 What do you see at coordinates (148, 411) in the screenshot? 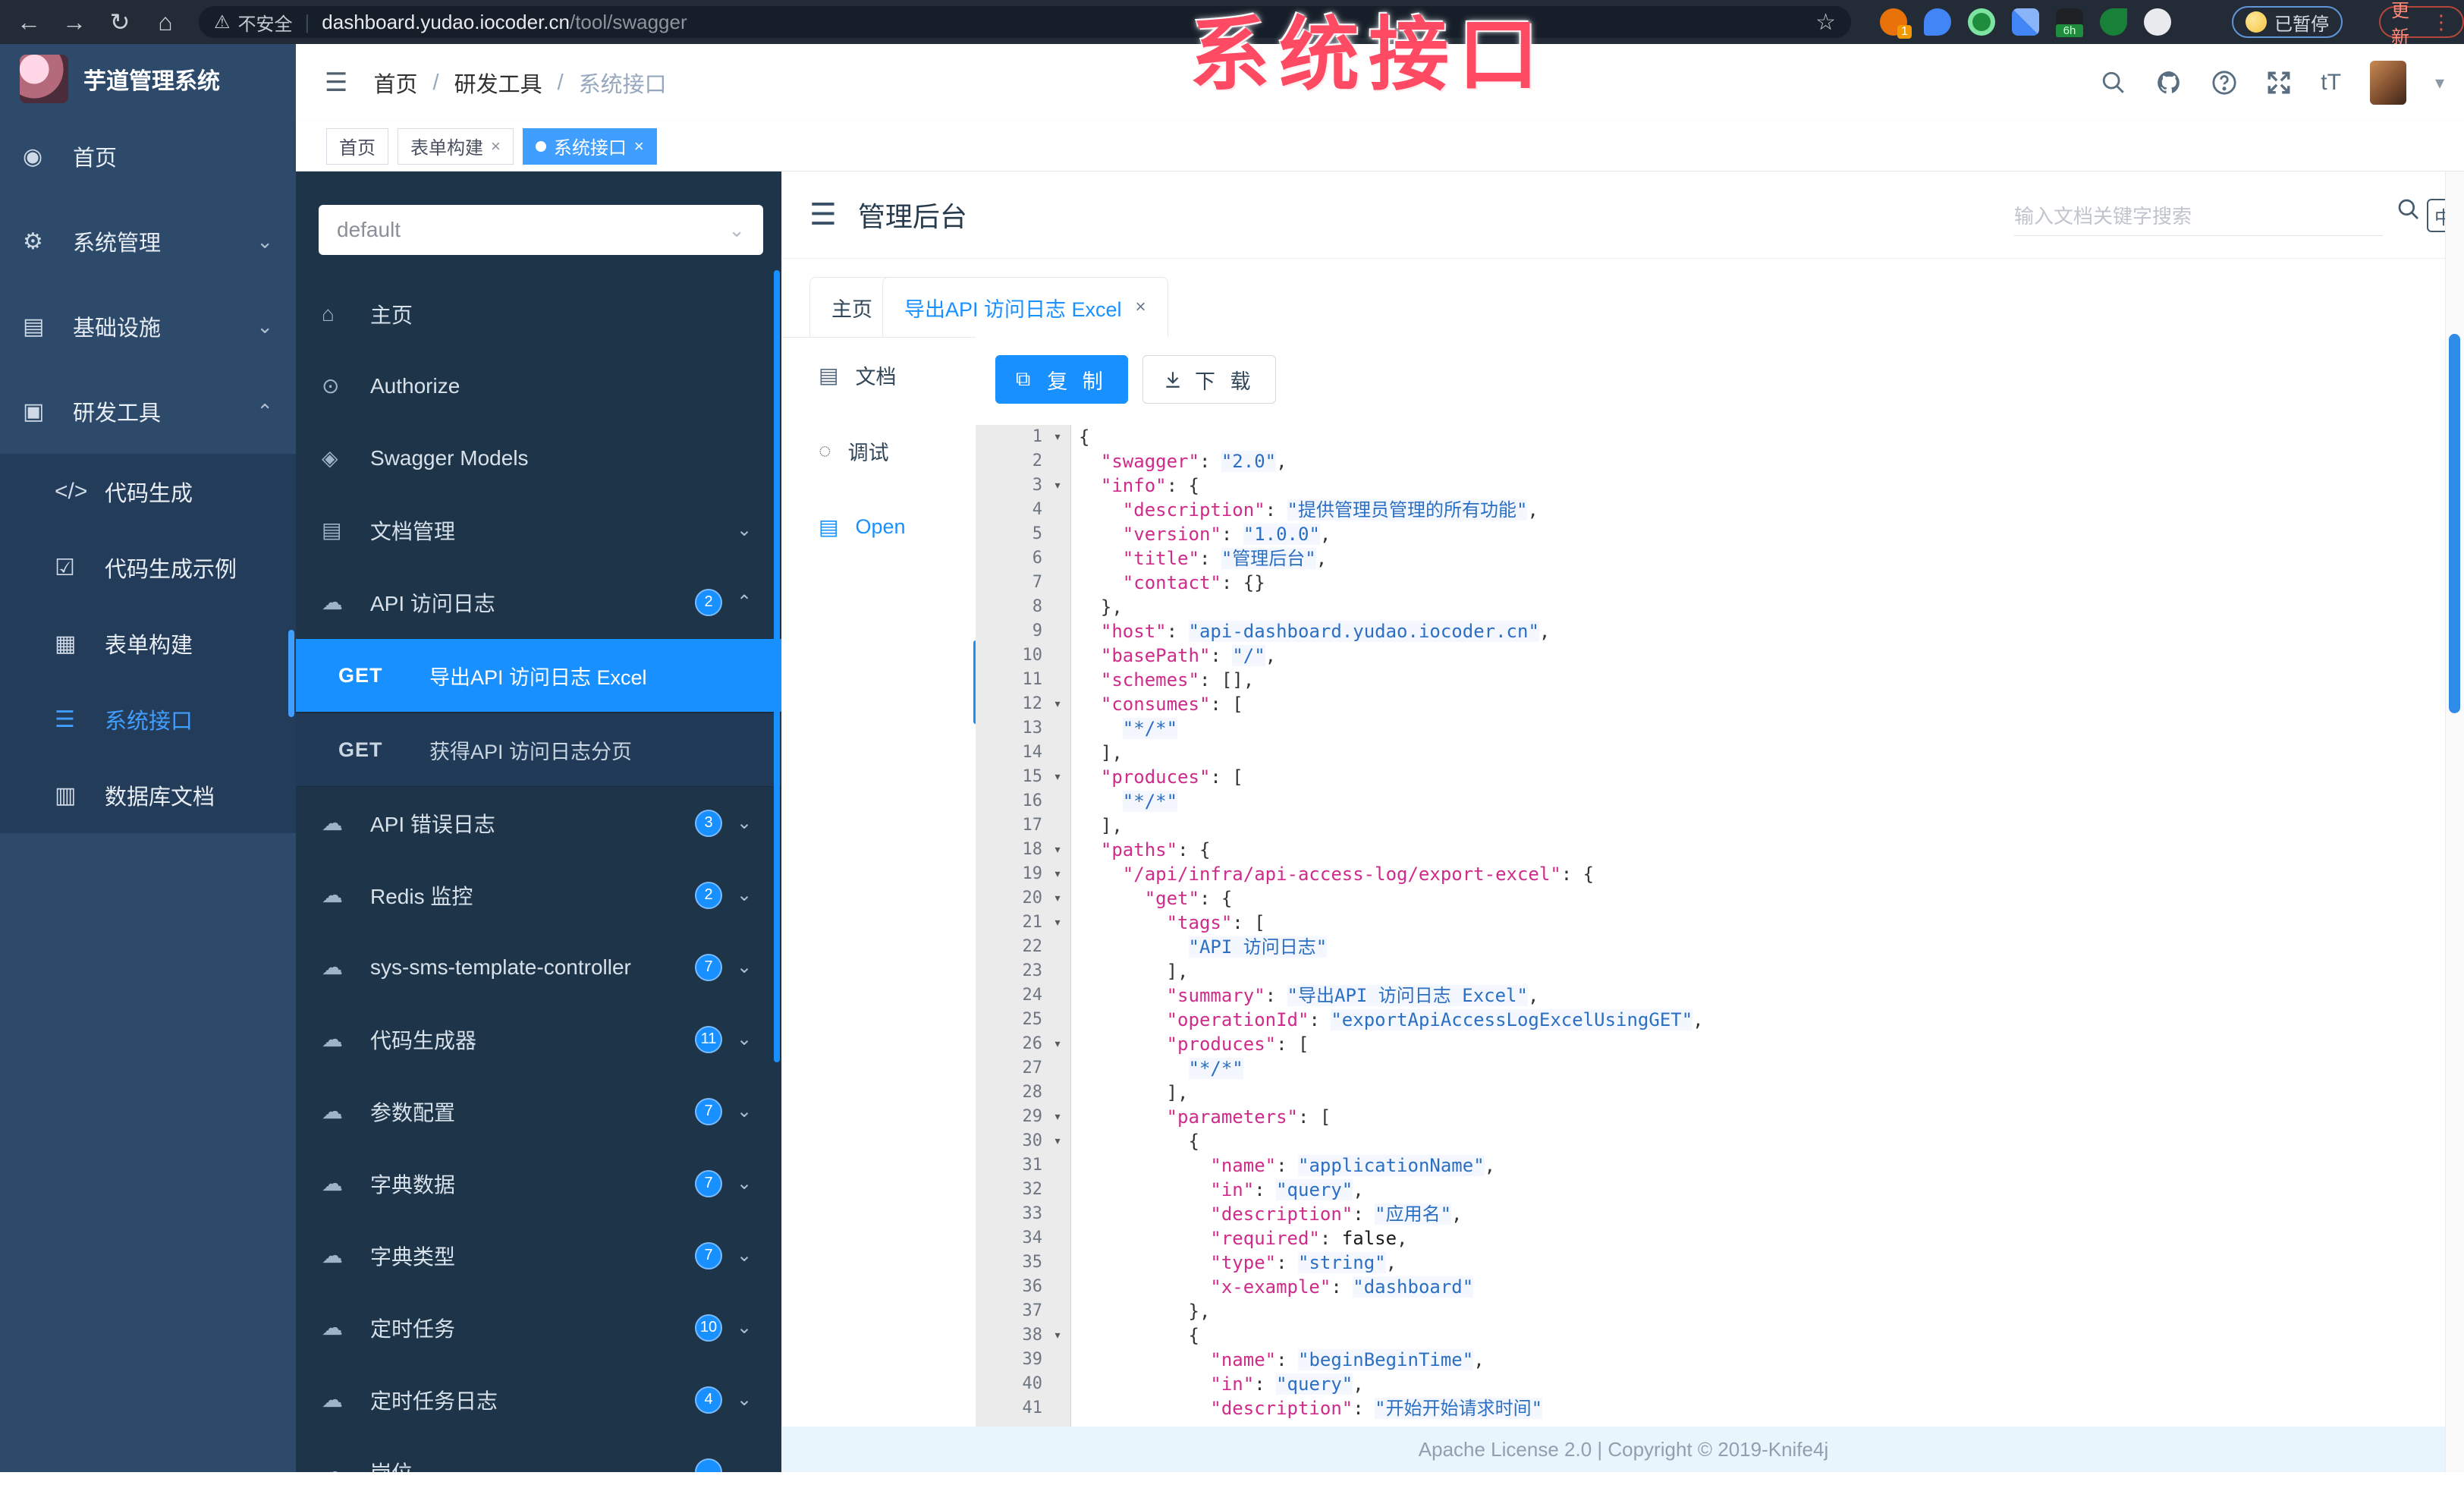
I see `sidebar-item-dev-tools: ▣ 研发工具 ⌃` at bounding box center [148, 411].